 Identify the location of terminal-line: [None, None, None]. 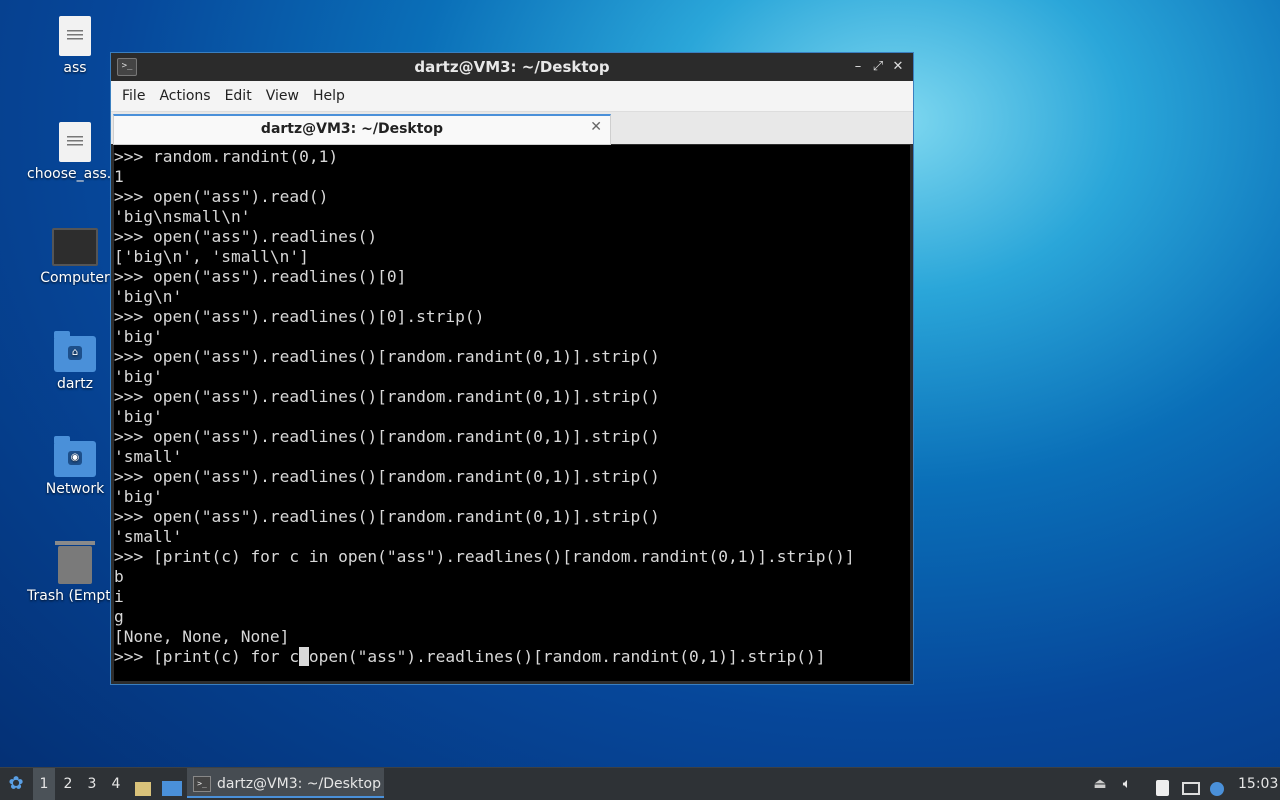
(202, 636).